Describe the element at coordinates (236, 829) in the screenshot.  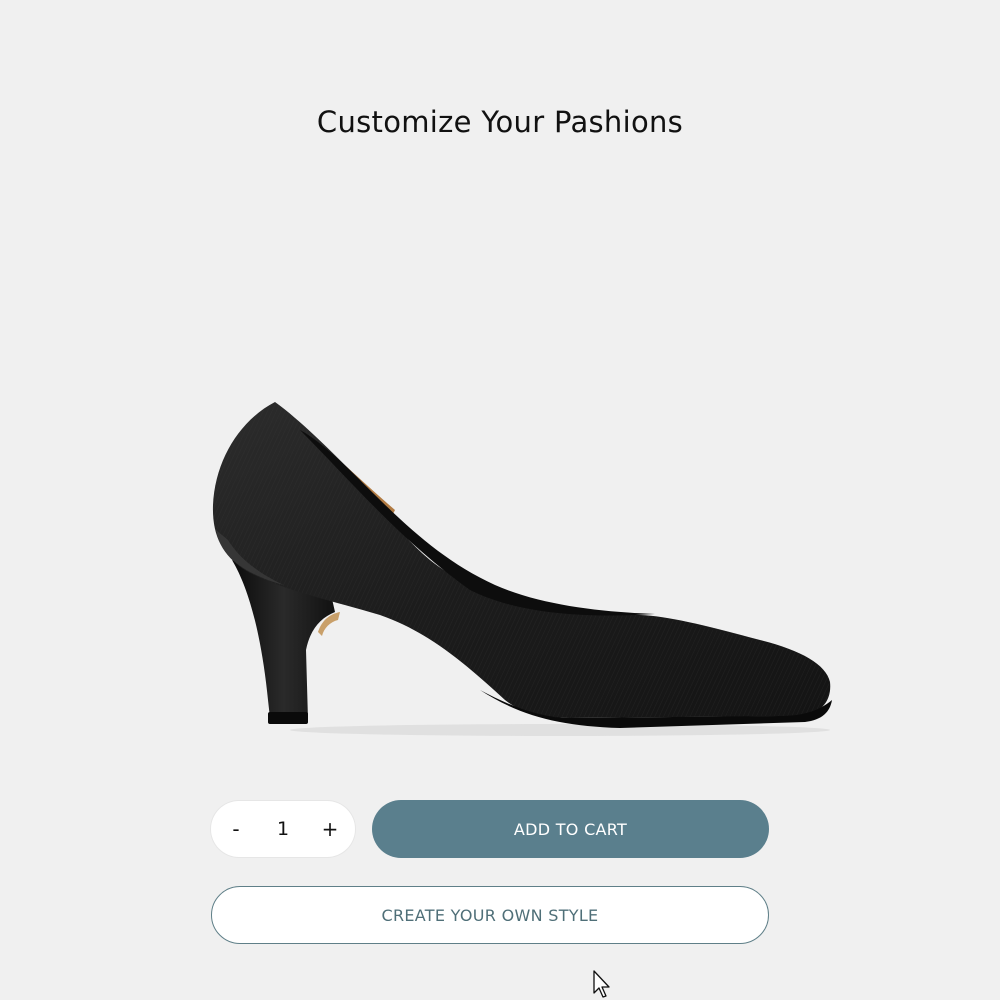
I see `decrement-button: -` at that location.